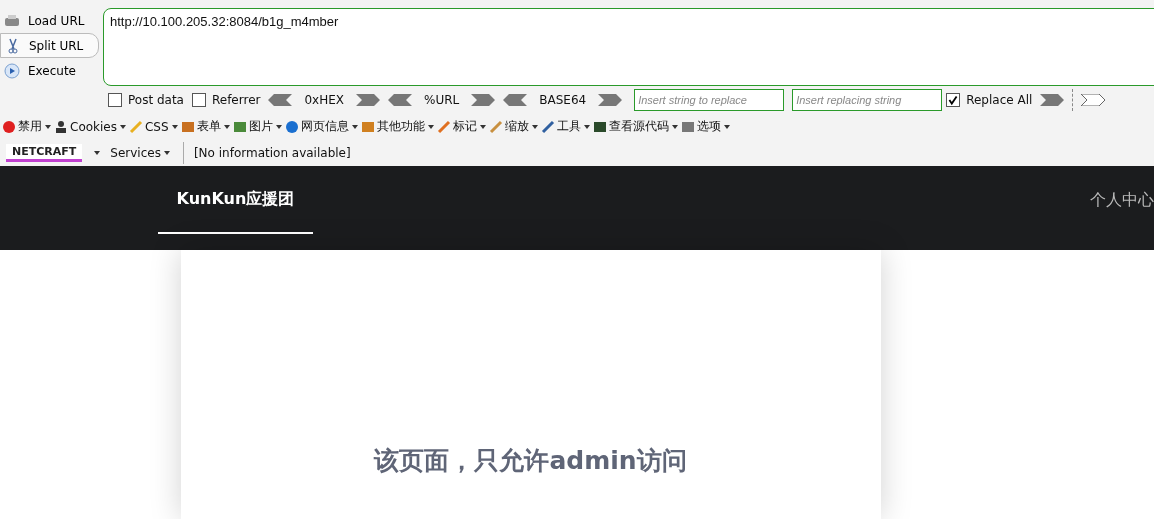 Image resolution: width=1154 pixels, height=519 pixels. I want to click on toolbar-menu: 选项, so click(706, 126).